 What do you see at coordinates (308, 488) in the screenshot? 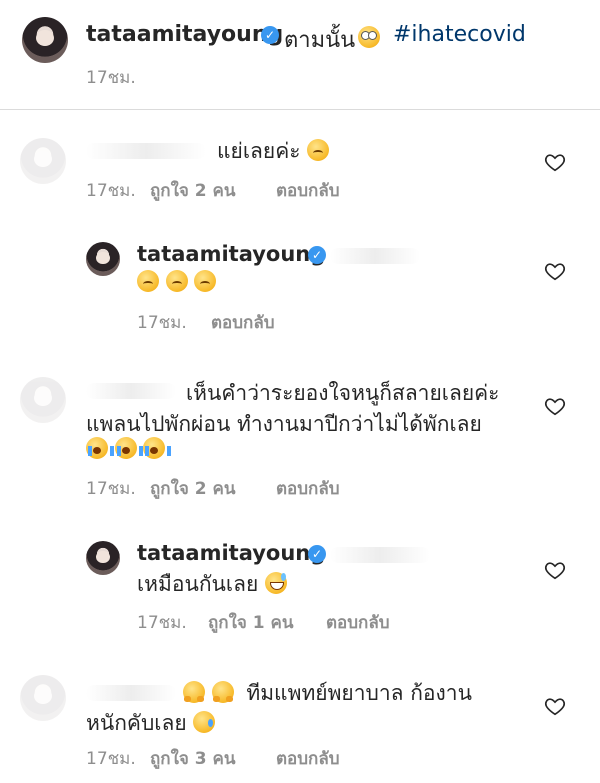
I see `comment-2-reply-button: ตอบกลับ` at bounding box center [308, 488].